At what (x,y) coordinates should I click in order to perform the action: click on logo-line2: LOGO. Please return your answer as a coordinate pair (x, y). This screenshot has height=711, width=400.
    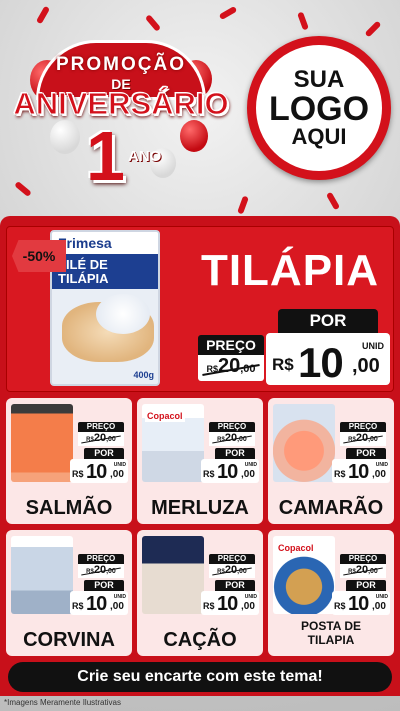
    Looking at the image, I should click on (319, 109).